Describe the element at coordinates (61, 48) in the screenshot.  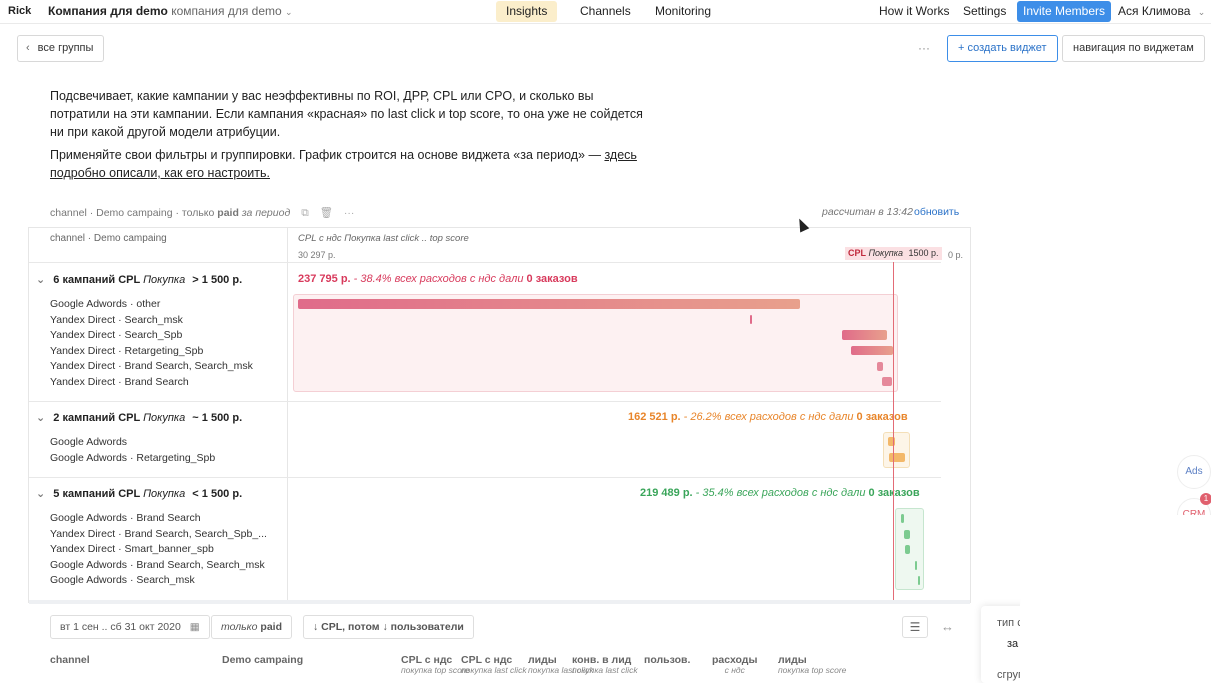
I see `back-to-groups-button: ‹ все группы` at that location.